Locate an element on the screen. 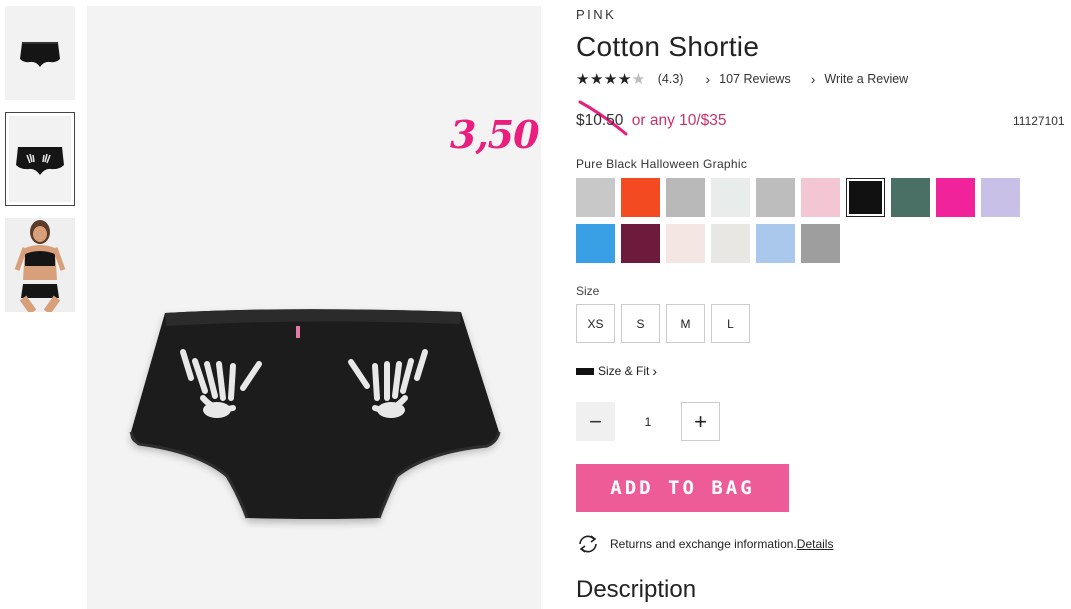 Image resolution: width=1071 pixels, height=609 pixels. rating-stars: ★★★★★ is located at coordinates (611, 79).